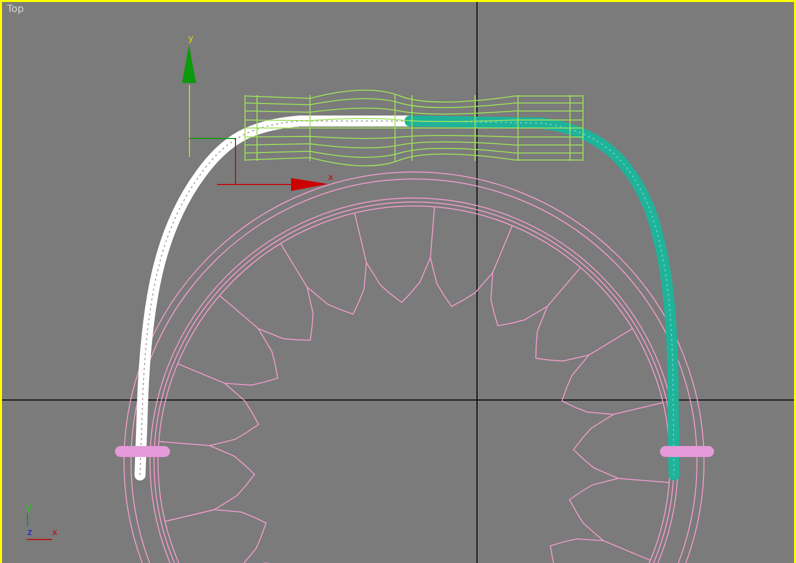 The width and height of the screenshot is (796, 563). Describe the element at coordinates (29, 508) in the screenshot. I see `tripod-y-label: y` at that location.